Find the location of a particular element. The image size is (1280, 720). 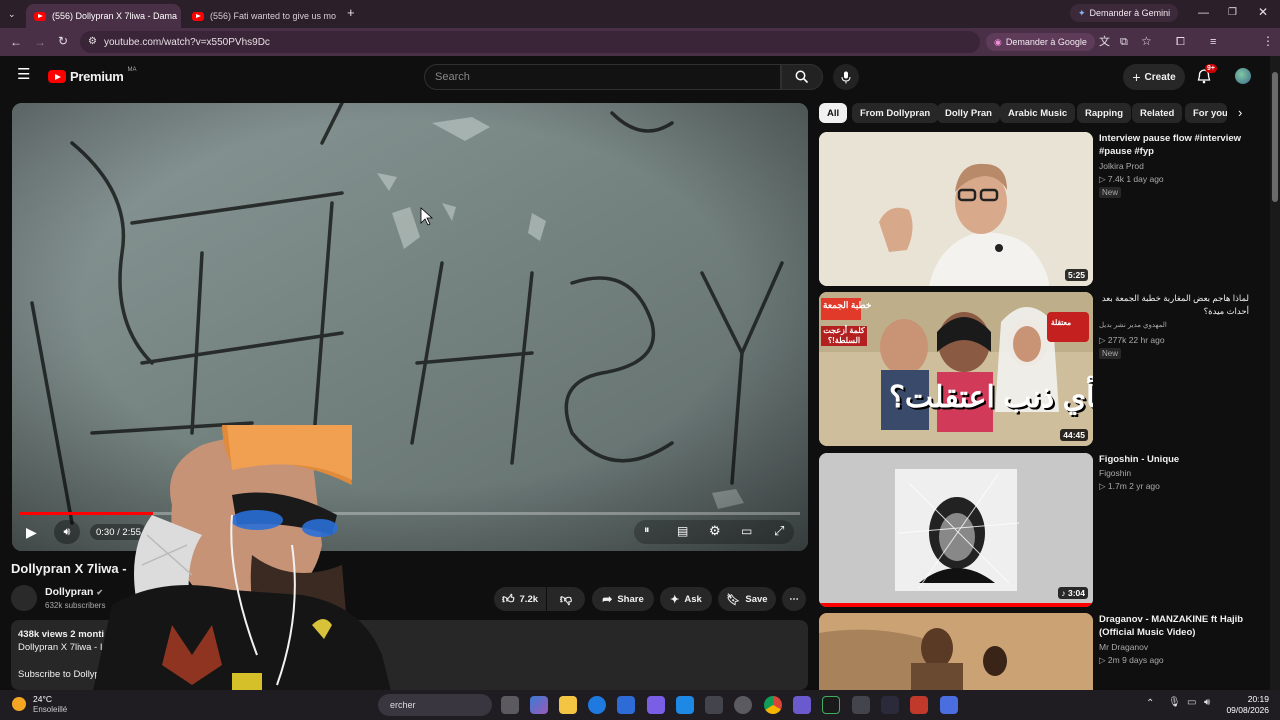

discord-icon is located at coordinates (656, 705).